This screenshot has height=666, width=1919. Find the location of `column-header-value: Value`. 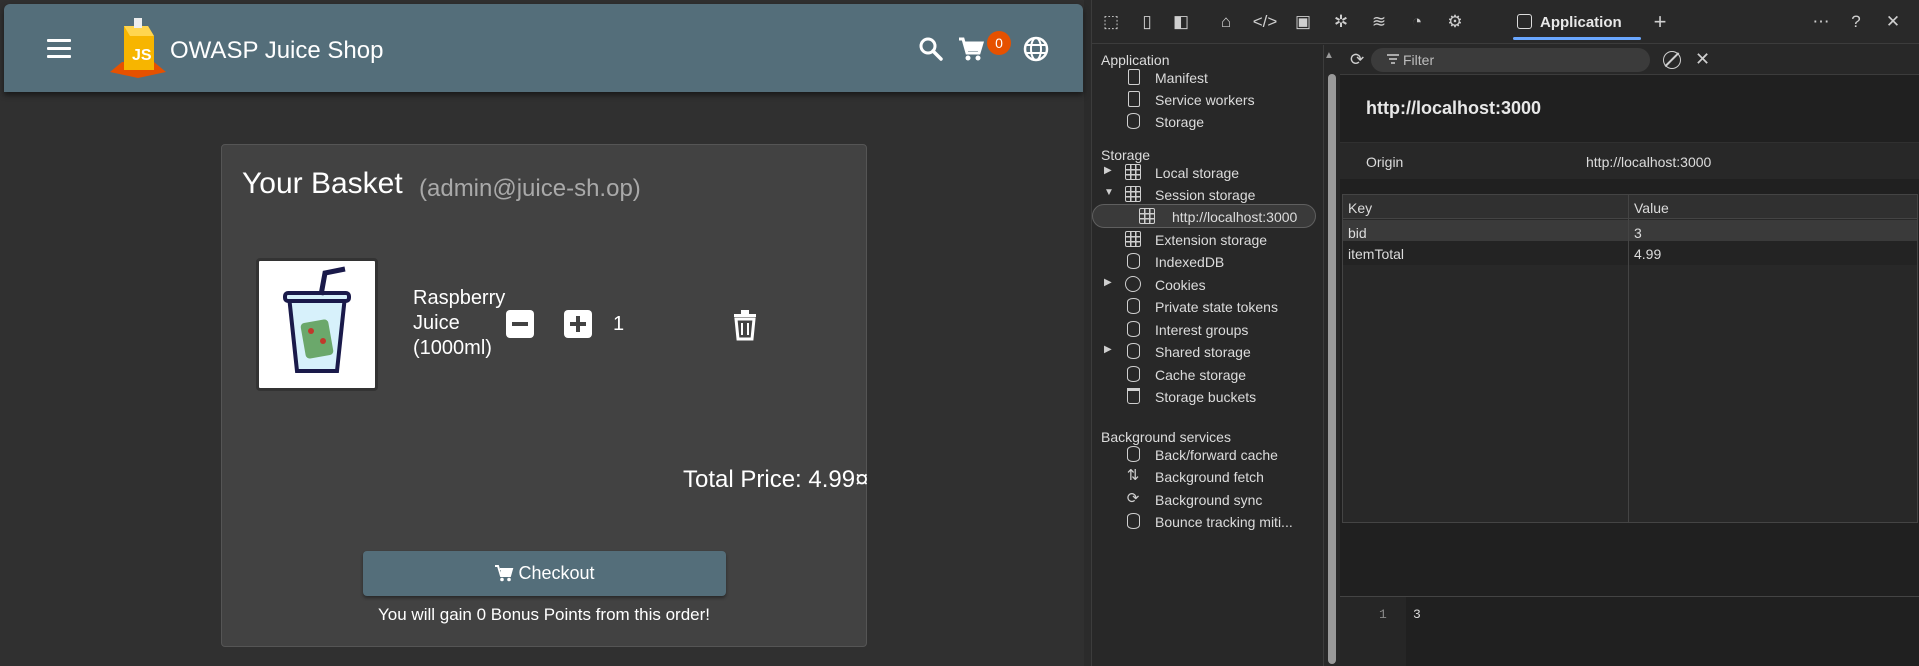

column-header-value: Value is located at coordinates (1651, 208).